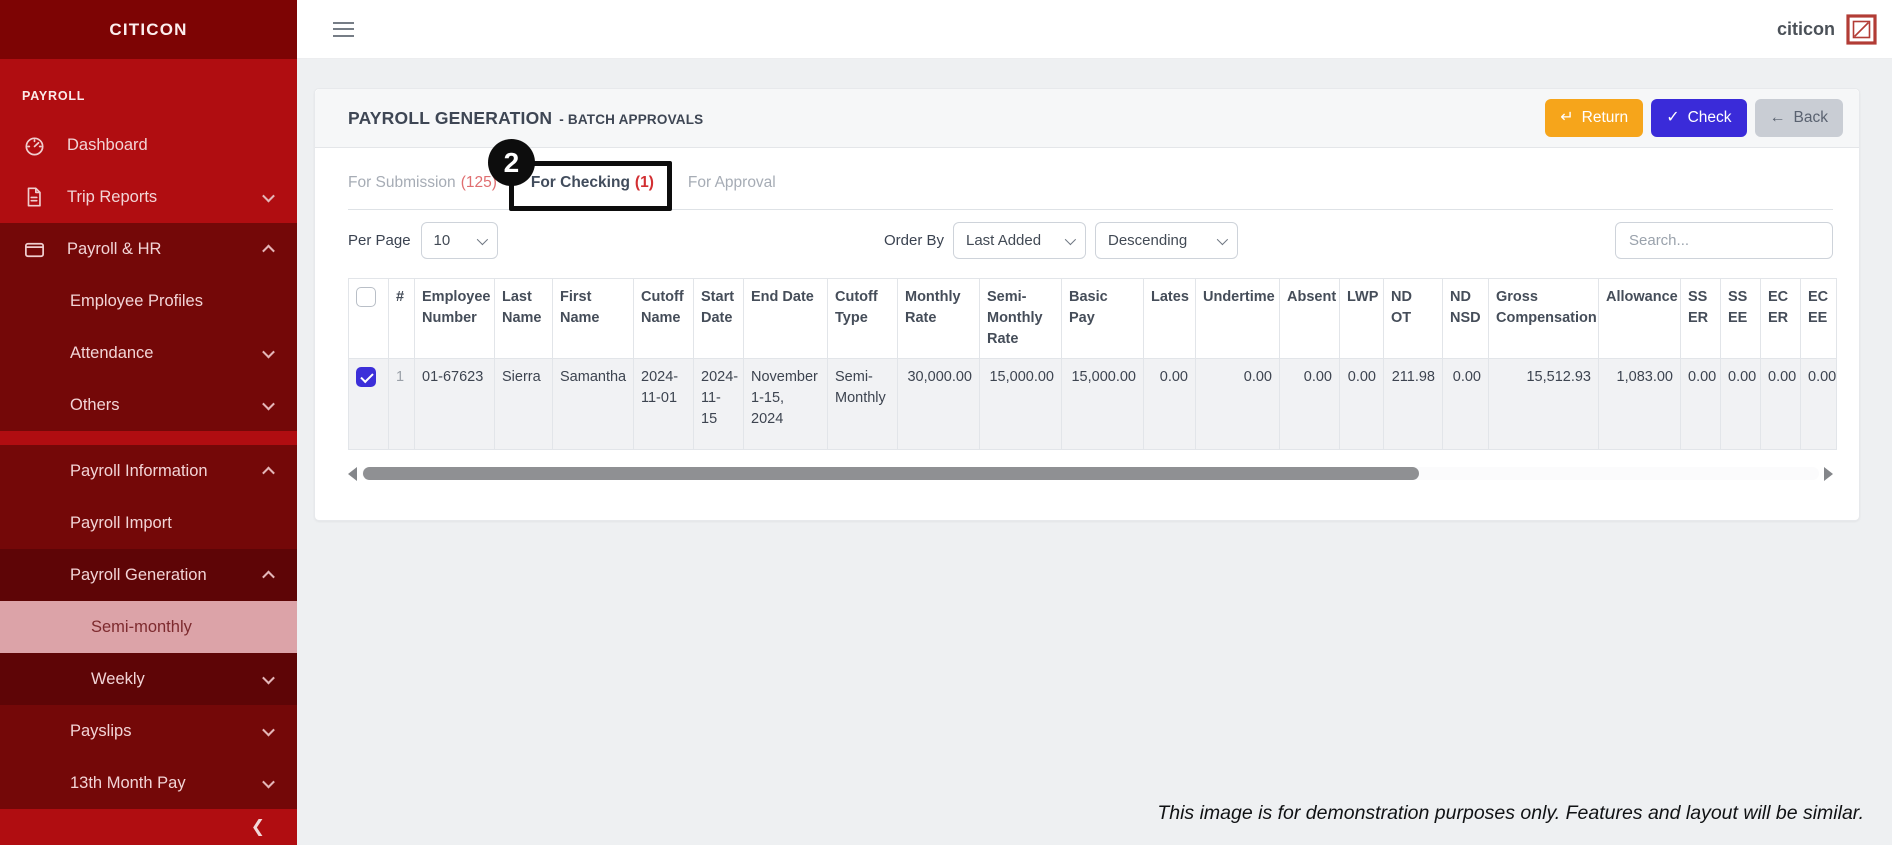 The width and height of the screenshot is (1892, 845). I want to click on sidebar-item-trip-reports: Trip Reports, so click(148, 197).